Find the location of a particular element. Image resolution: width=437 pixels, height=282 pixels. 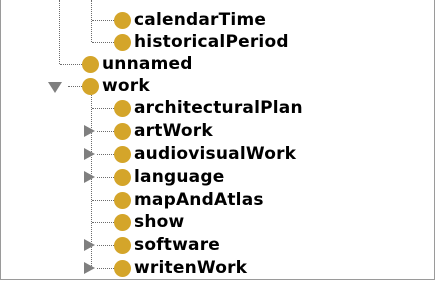

tree-node-unnamed: unnamed is located at coordinates (137, 64).